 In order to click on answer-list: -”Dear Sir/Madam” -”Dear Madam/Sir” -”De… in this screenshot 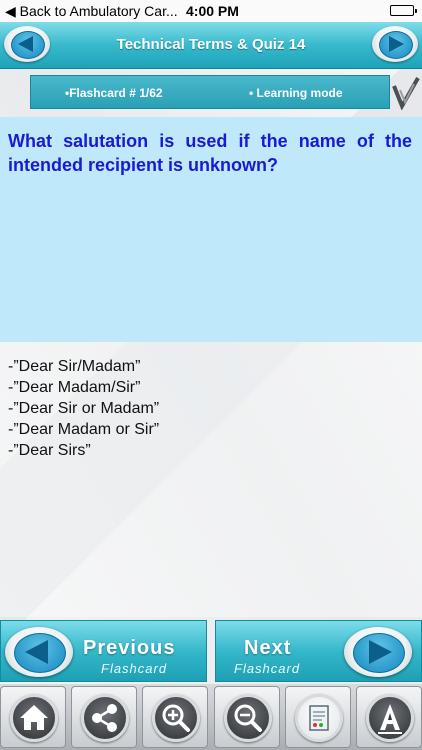, I will do `click(83, 408)`.